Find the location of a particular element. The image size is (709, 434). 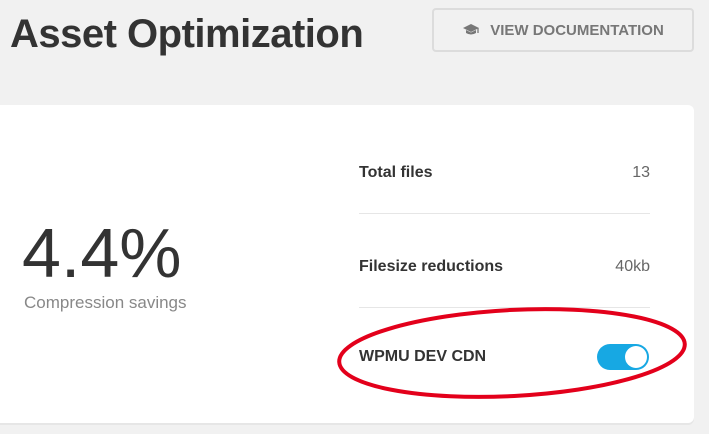

total-files-value: 13 is located at coordinates (641, 172).